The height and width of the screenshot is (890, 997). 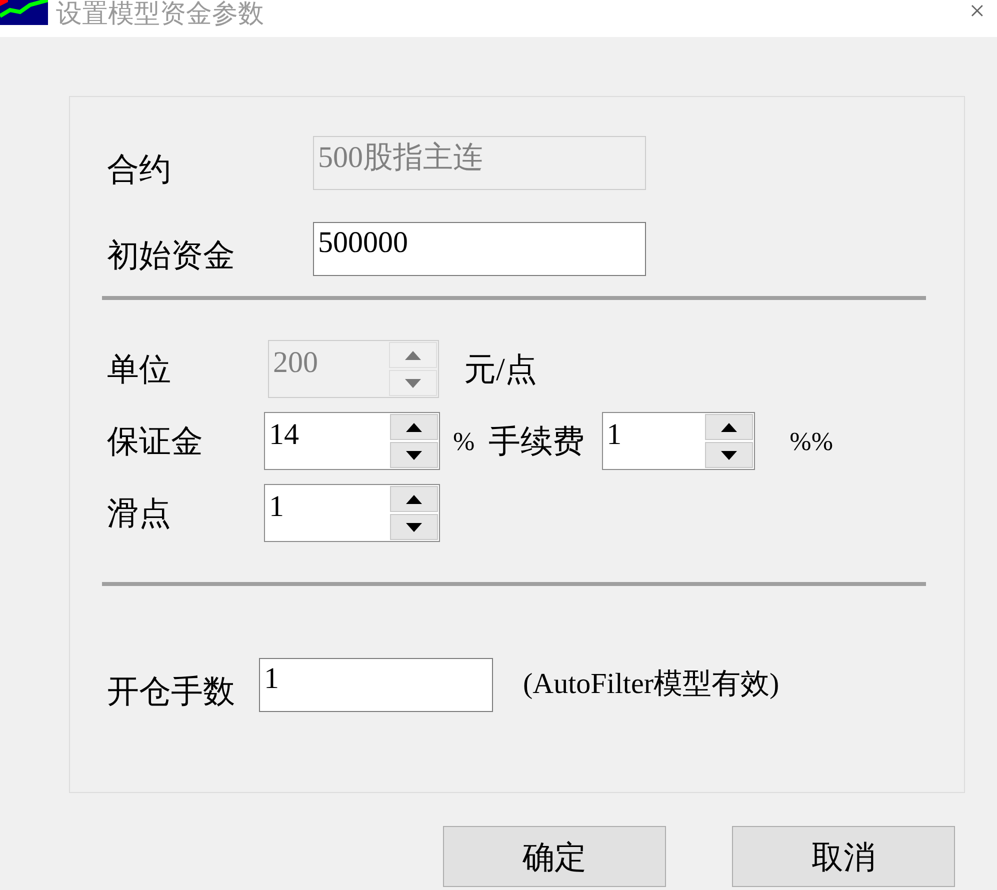 What do you see at coordinates (139, 513) in the screenshot?
I see `field-label: 滑点` at bounding box center [139, 513].